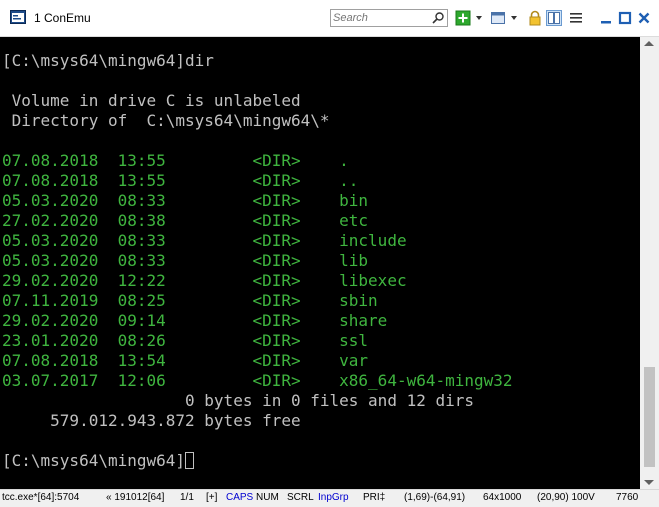 This screenshot has width=659, height=507. What do you see at coordinates (239, 497) in the screenshot?
I see `status-caps: CAPS` at bounding box center [239, 497].